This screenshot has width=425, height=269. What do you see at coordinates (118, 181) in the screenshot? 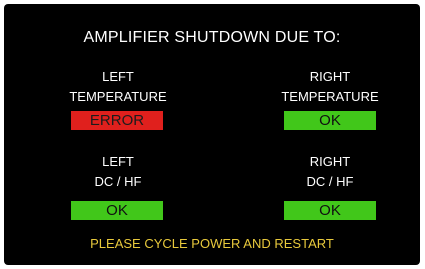
I see `left-dc-hf-label-line2: DC / HF` at bounding box center [118, 181].